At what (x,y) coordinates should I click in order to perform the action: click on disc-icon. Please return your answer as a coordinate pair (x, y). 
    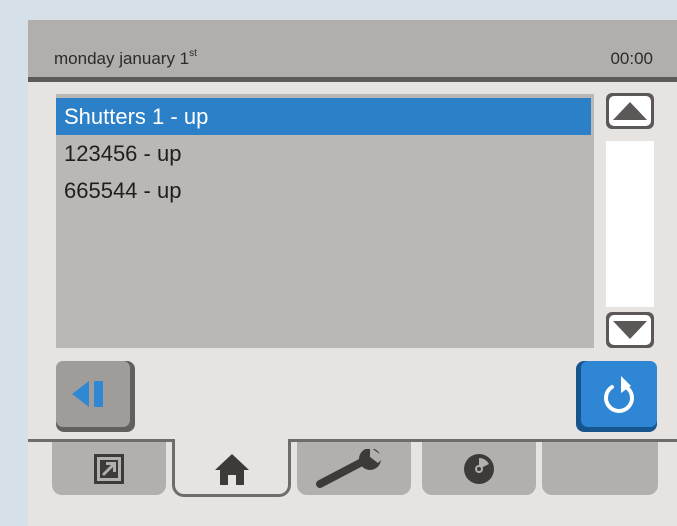
    Looking at the image, I should click on (479, 468).